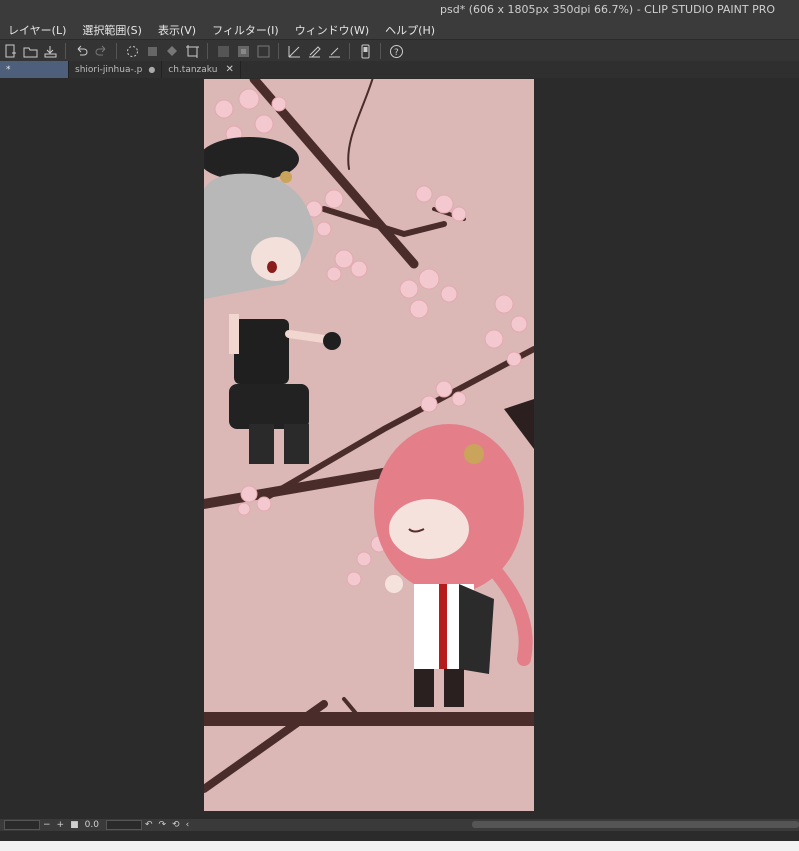 The width and height of the screenshot is (799, 851). What do you see at coordinates (109, 69) in the screenshot?
I see `tab-label: shiori-jinhua-.p` at bounding box center [109, 69].